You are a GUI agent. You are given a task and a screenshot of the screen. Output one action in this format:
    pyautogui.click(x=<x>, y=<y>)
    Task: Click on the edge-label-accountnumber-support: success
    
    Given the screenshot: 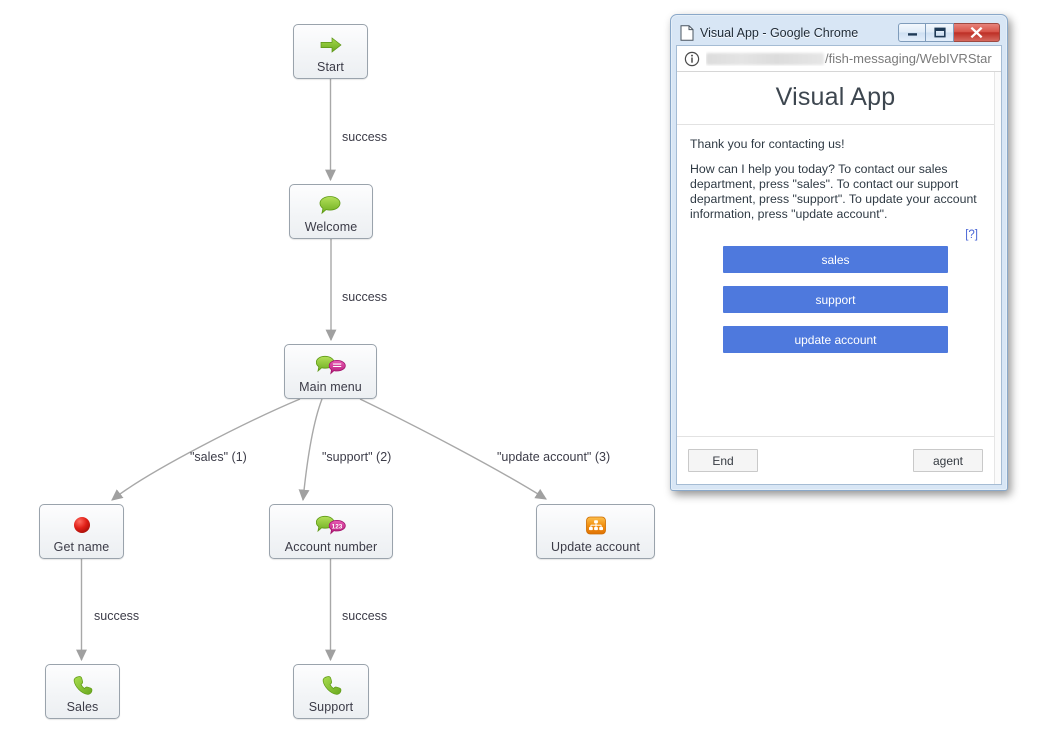 What is the action you would take?
    pyautogui.click(x=365, y=616)
    